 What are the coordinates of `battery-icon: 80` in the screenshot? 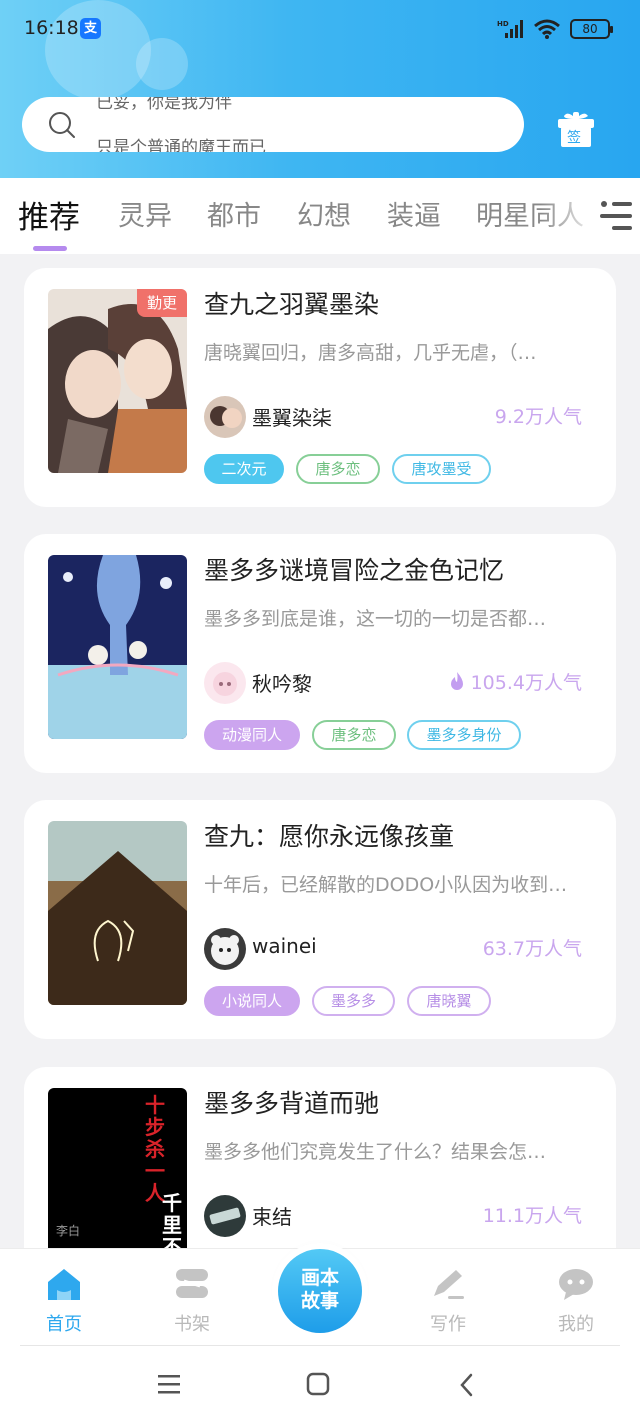 It's located at (591, 29).